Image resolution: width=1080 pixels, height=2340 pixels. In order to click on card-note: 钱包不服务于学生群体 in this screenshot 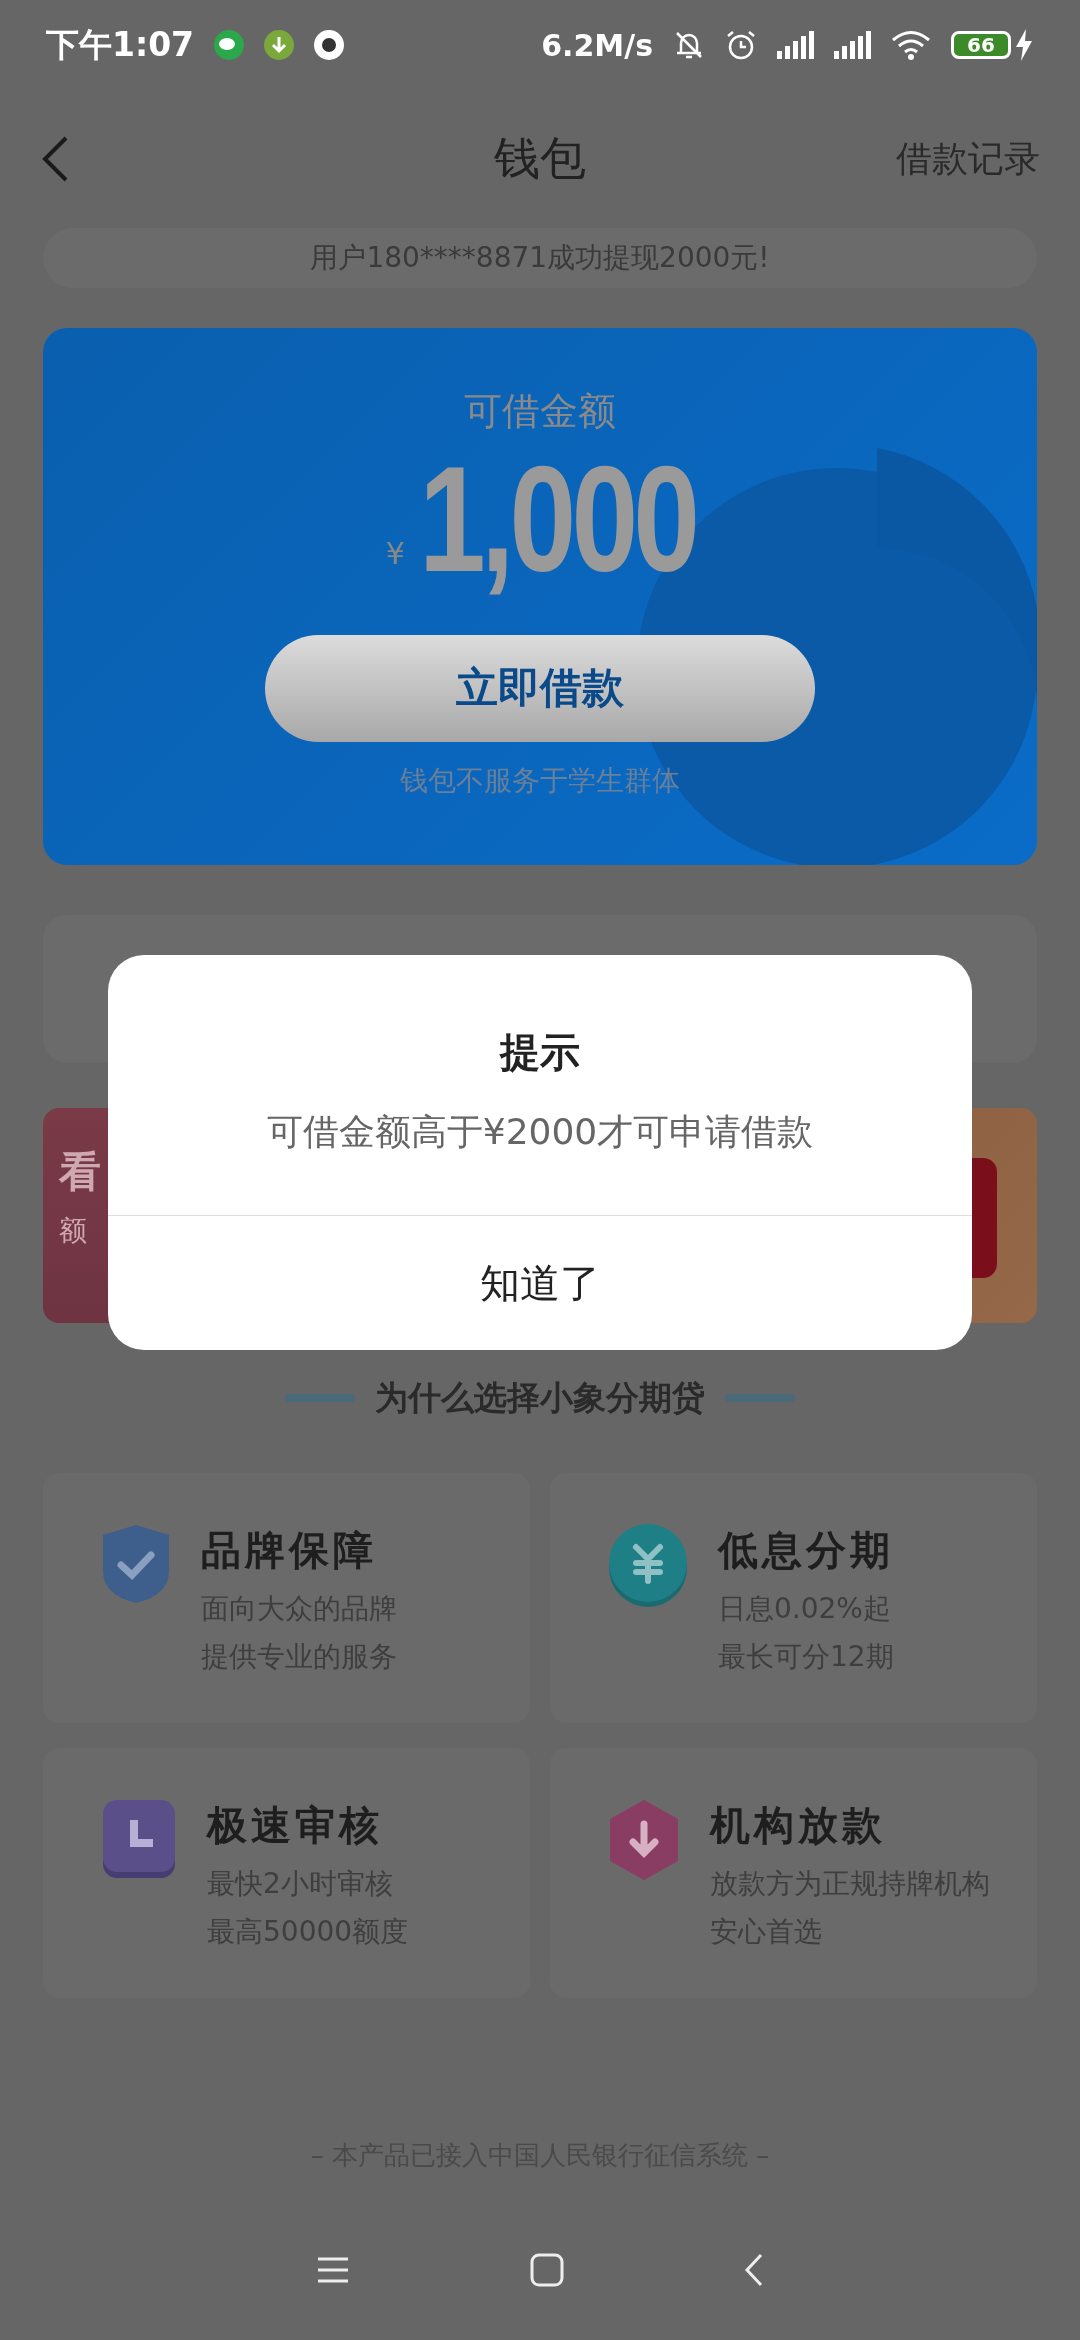, I will do `click(540, 780)`.